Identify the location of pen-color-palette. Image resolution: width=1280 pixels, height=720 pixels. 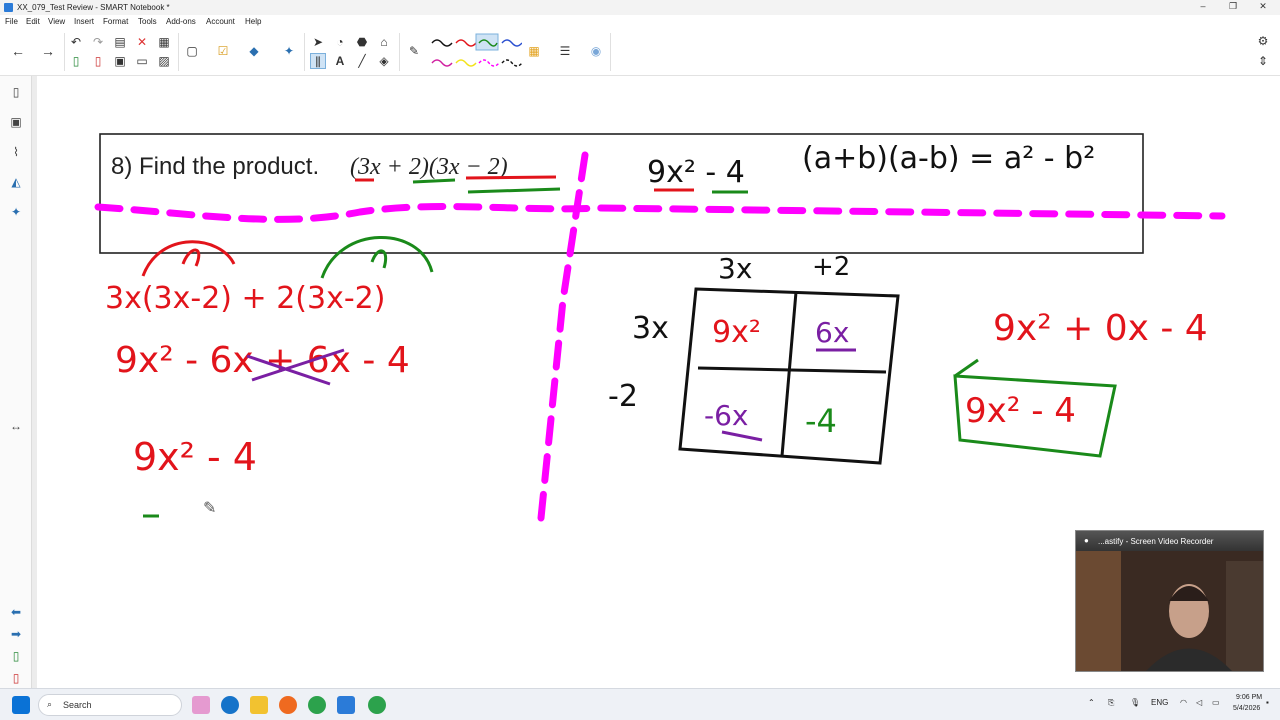
(476, 53).